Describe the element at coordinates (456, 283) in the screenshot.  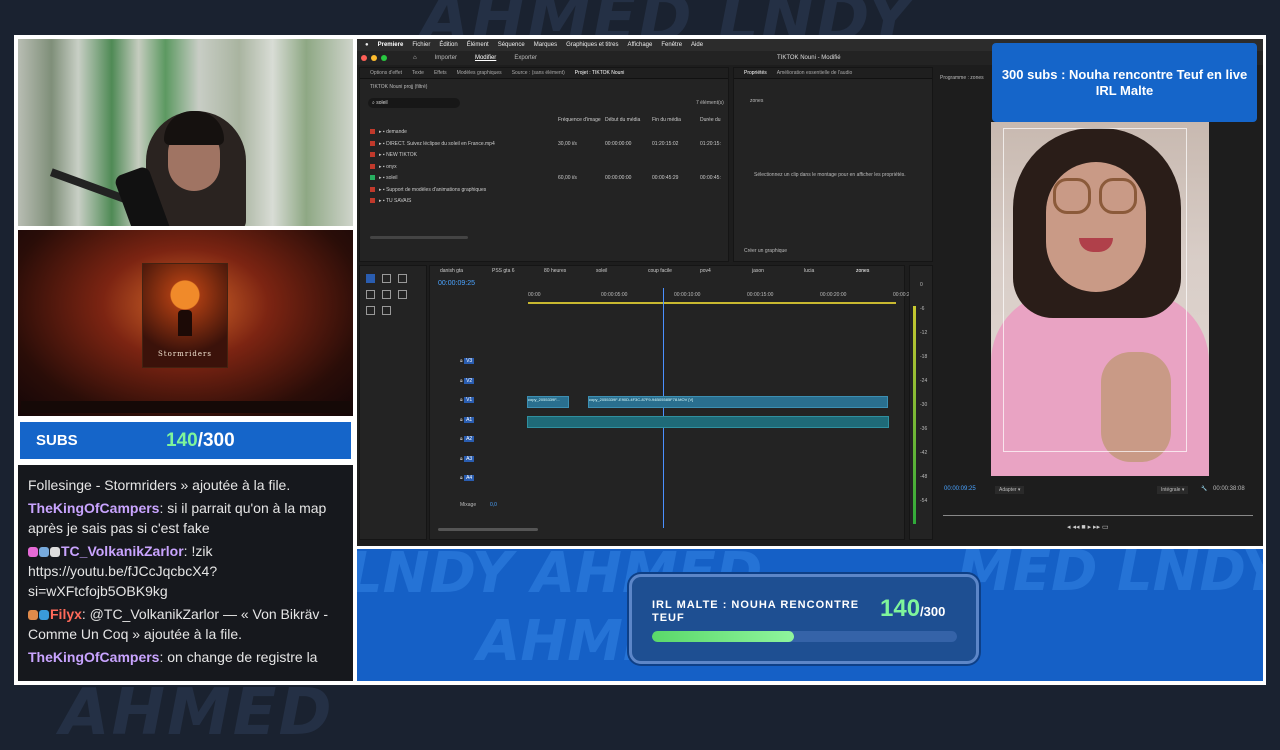
I see `timeline-timecode: 00:00:09:25` at that location.